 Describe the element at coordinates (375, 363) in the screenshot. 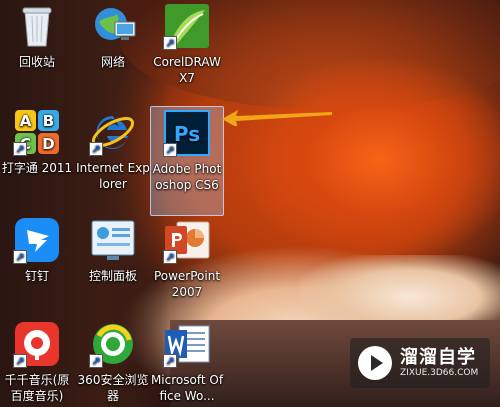

I see `watermark-play-icon` at that location.